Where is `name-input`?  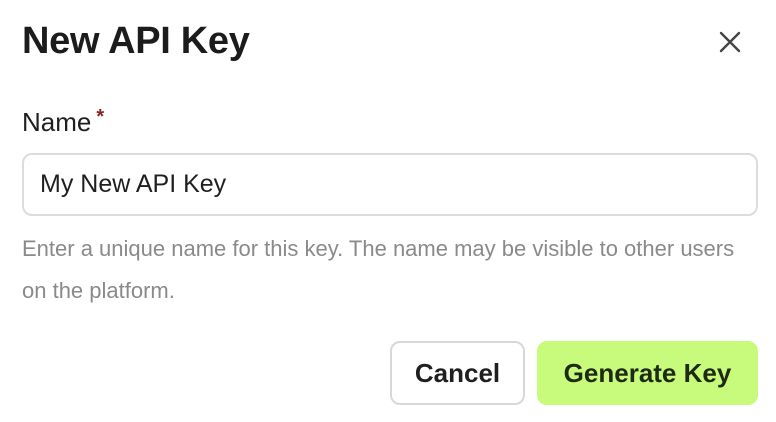 name-input is located at coordinates (390, 184).